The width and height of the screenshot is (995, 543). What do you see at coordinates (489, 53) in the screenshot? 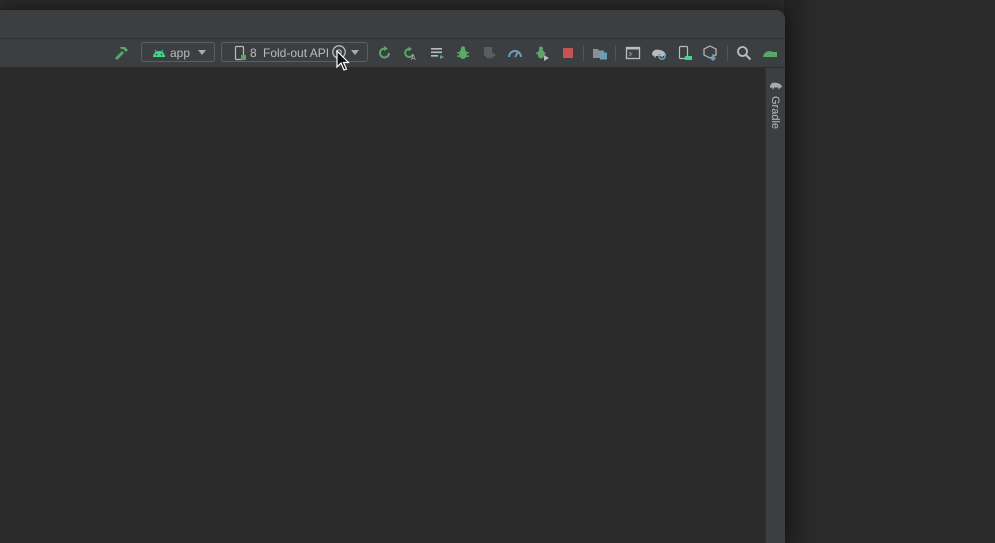
I see `coverage-icon` at bounding box center [489, 53].